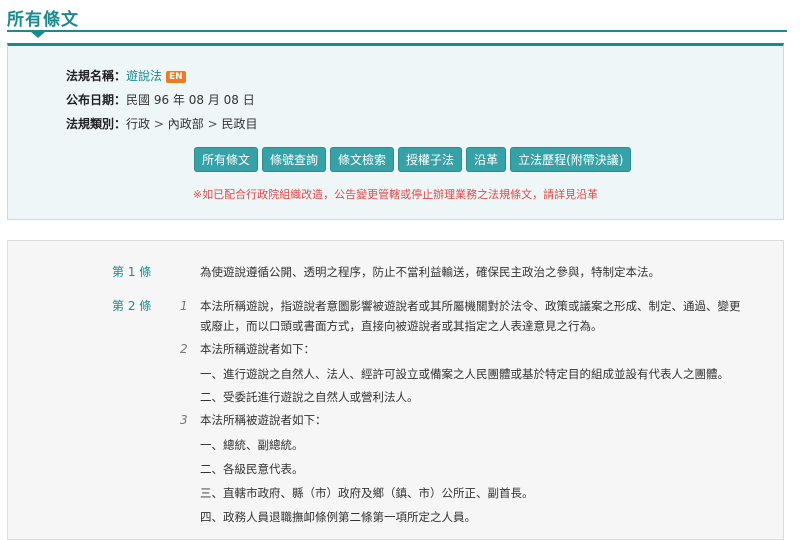  Describe the element at coordinates (226, 159) in the screenshot. I see `all-articles-button: 所有條文` at that location.